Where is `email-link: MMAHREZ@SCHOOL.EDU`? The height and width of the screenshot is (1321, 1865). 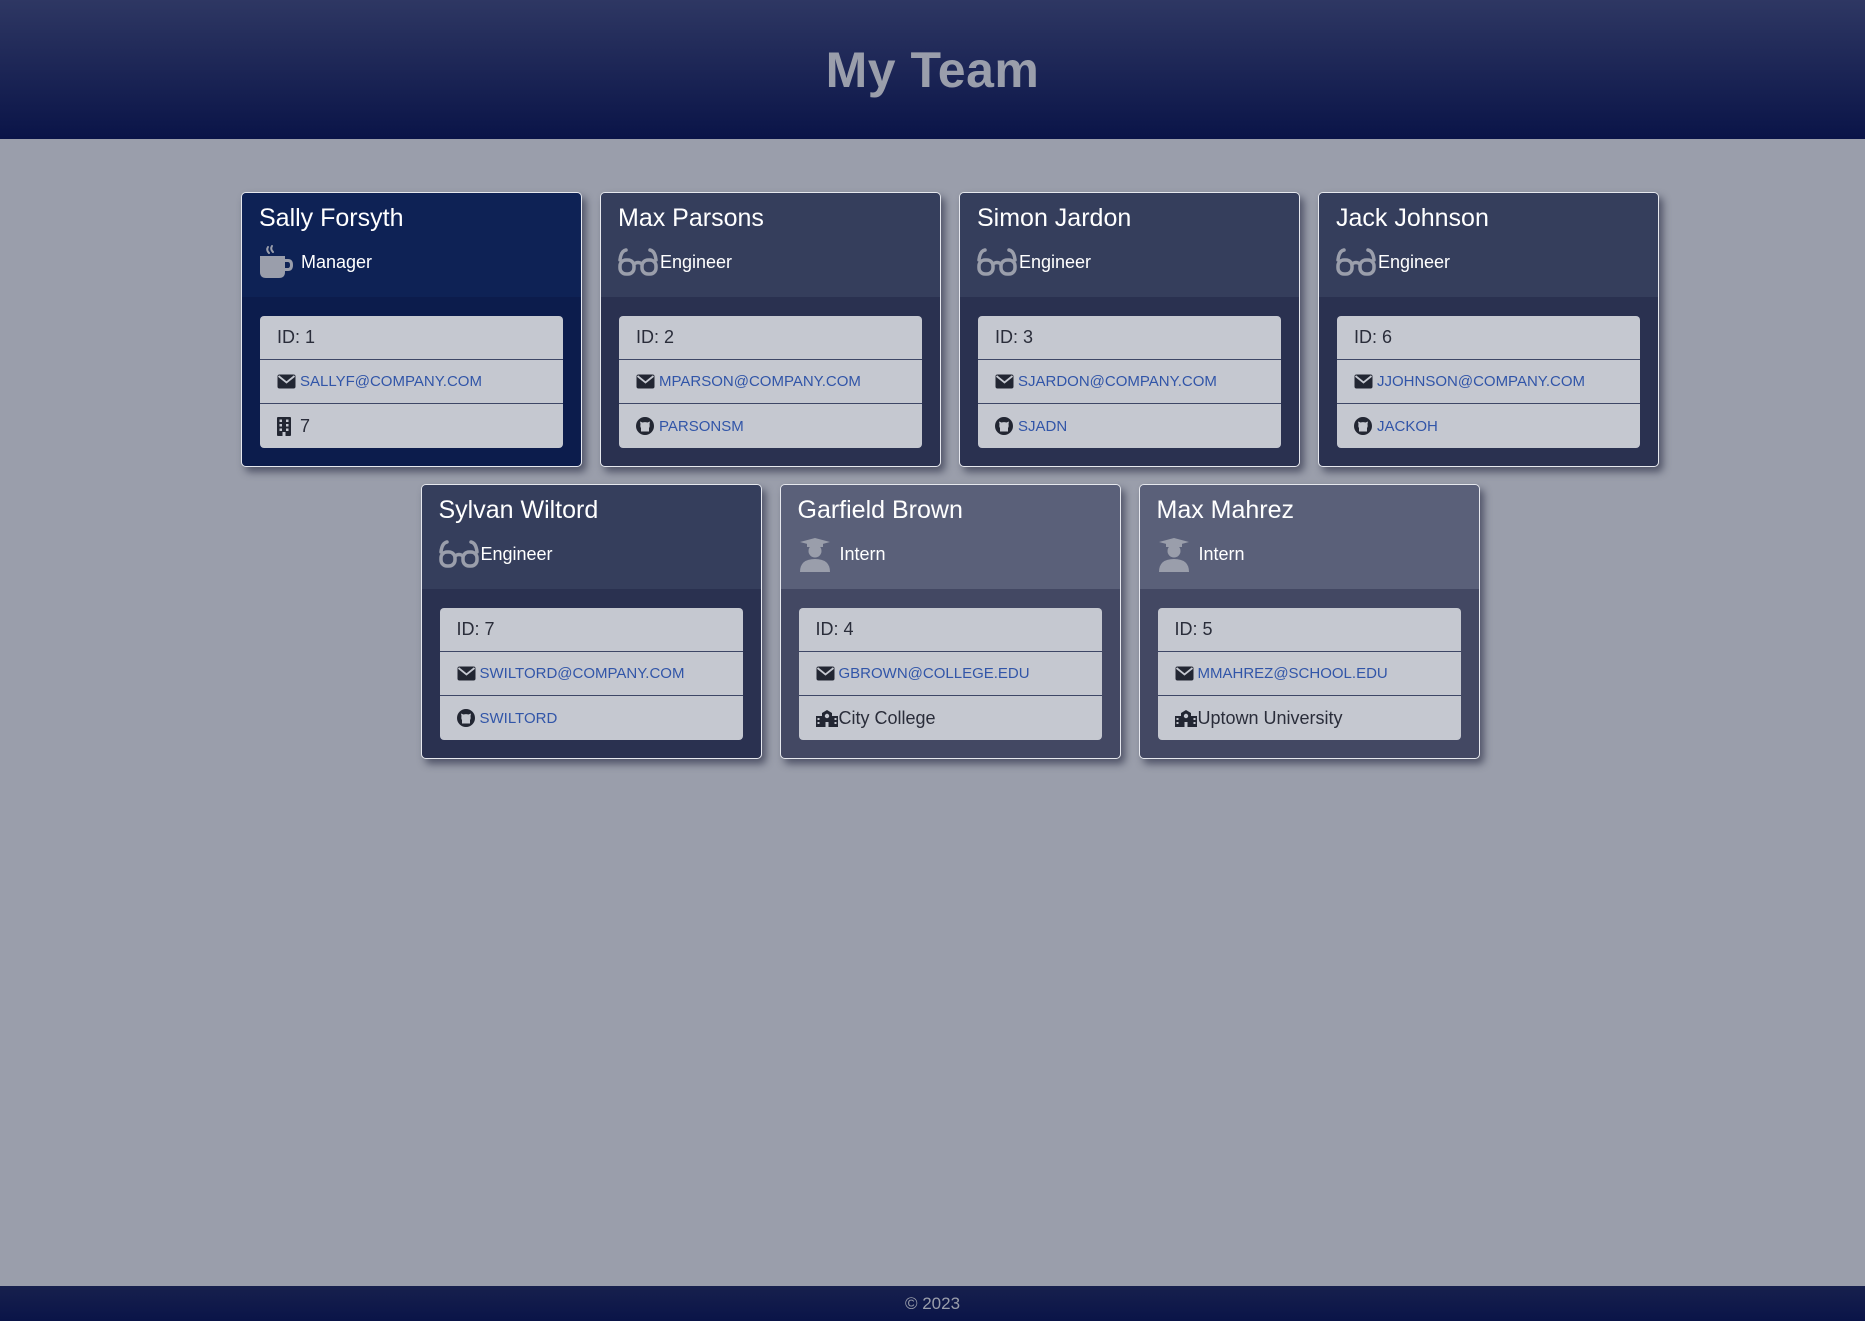
email-link: MMAHREZ@SCHOOL.EDU is located at coordinates (1293, 673).